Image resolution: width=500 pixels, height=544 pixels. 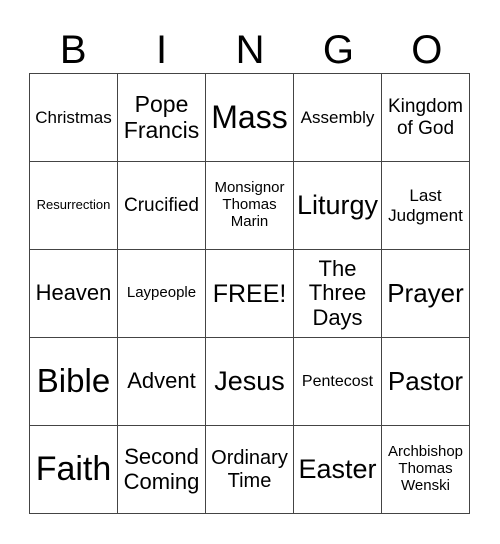 I want to click on bingo-cell: Kingdom of God, so click(x=426, y=118).